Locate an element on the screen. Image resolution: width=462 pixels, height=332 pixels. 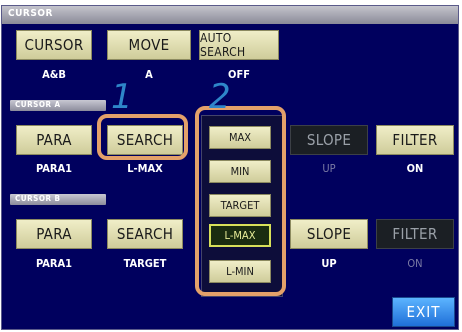
cursor-a-section-label: CURSOR A is located at coordinates (38, 104).